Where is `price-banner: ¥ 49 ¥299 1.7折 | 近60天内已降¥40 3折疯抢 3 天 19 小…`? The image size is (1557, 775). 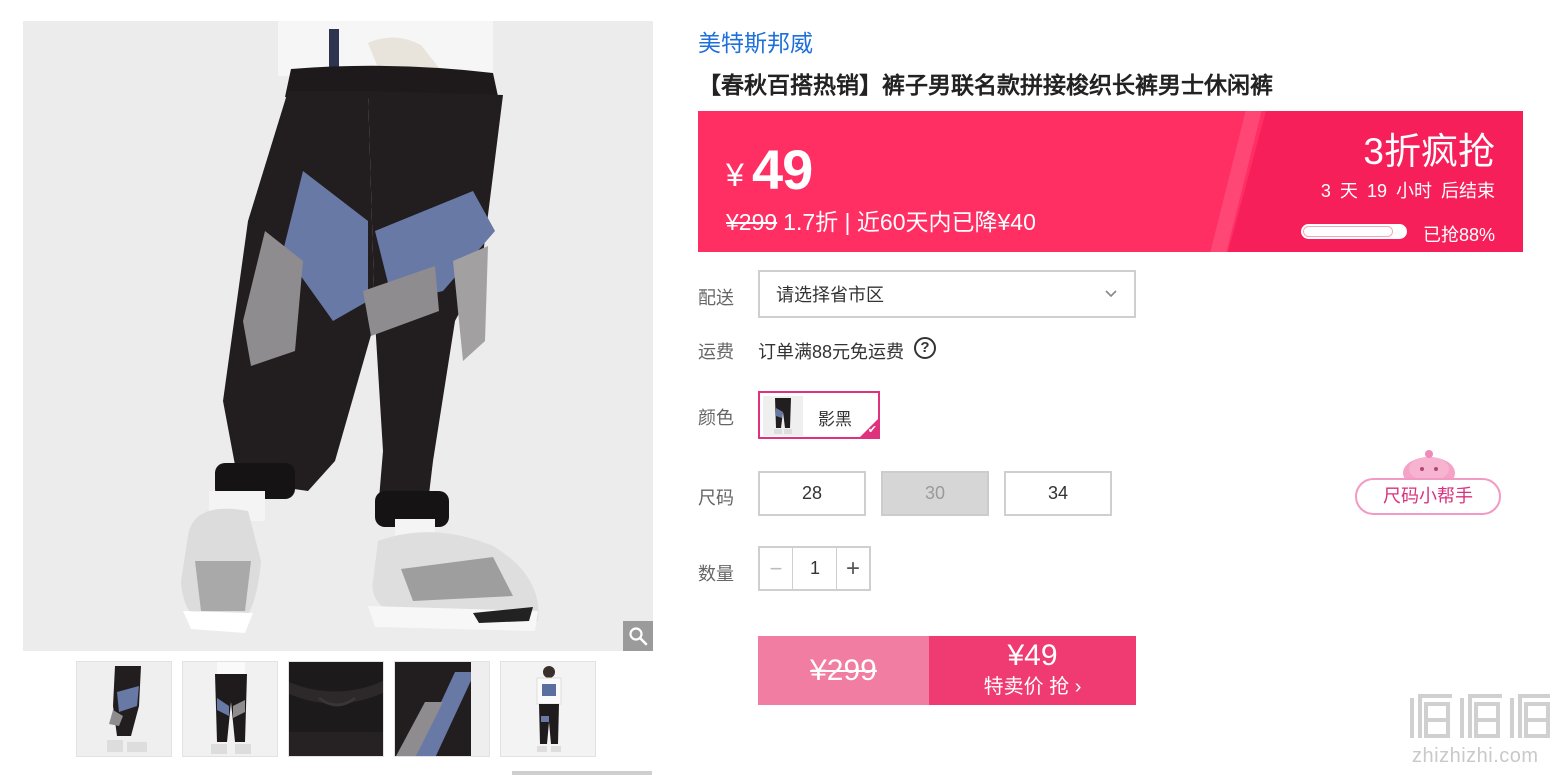
price-banner: ¥ 49 ¥299 1.7折 | 近60天内已降¥40 3折疯抢 3 天 19 小… is located at coordinates (1110, 181).